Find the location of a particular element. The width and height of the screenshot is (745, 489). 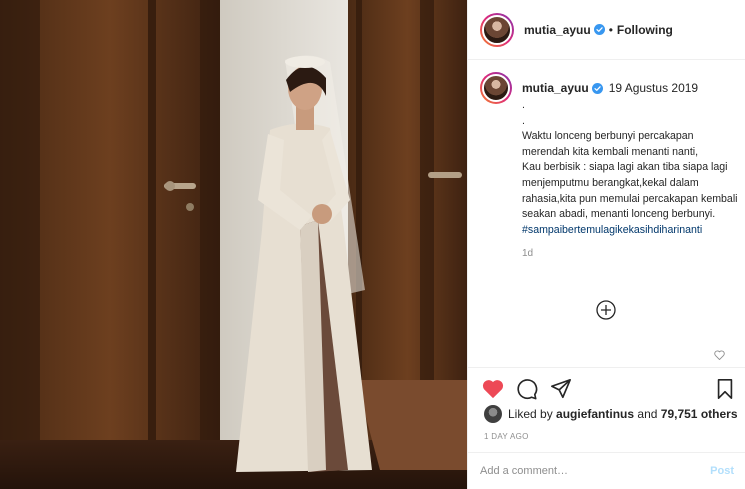

liker-avatar is located at coordinates (493, 414).